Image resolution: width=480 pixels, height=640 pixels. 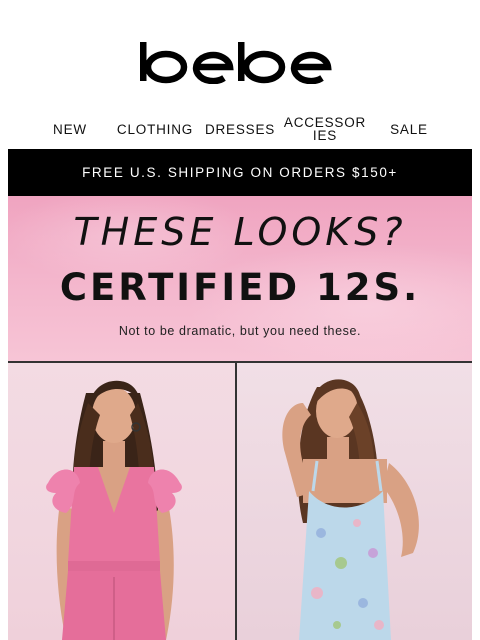 I want to click on shipping-text: FREE U.S. SHIPPING ON ORDERS $150+, so click(x=240, y=172).